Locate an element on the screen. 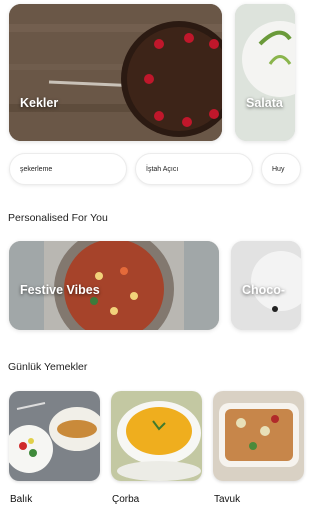 The image size is (320, 512). salad-image is located at coordinates (265, 72).